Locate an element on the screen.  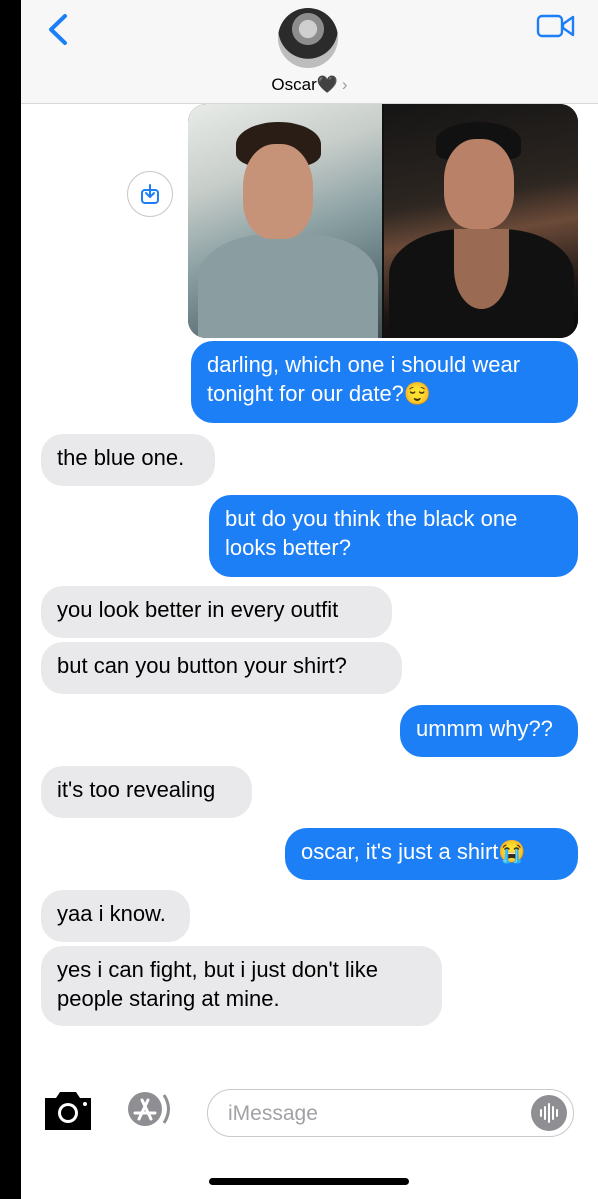
camera-icon is located at coordinates (68, 1111).